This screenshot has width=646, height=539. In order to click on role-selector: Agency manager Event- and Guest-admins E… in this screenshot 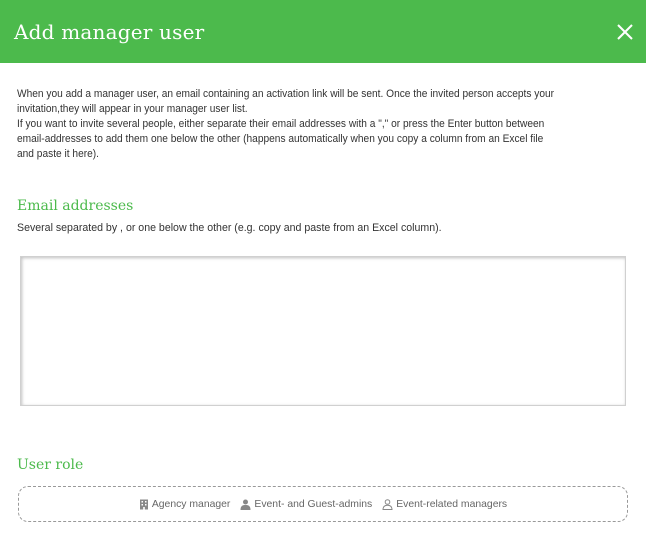, I will do `click(323, 504)`.